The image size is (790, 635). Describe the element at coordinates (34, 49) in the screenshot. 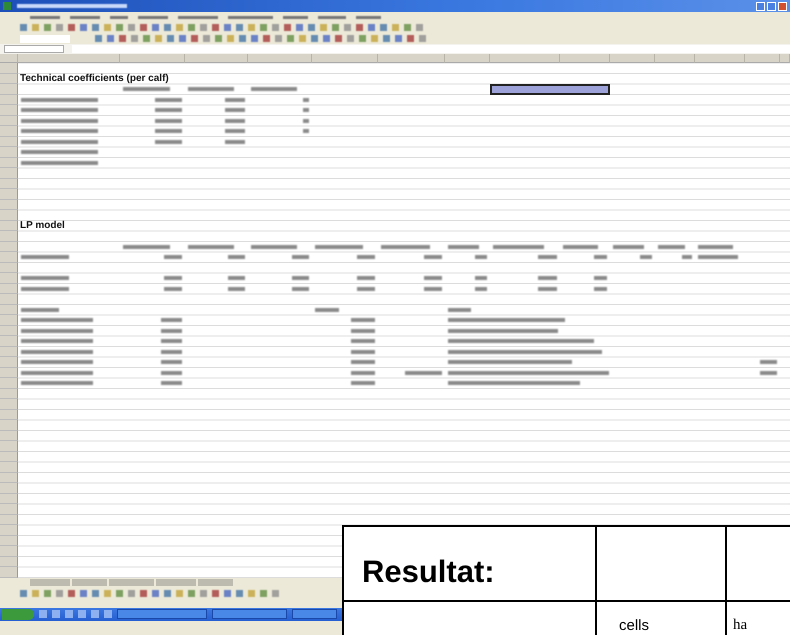

I see `name-box` at that location.